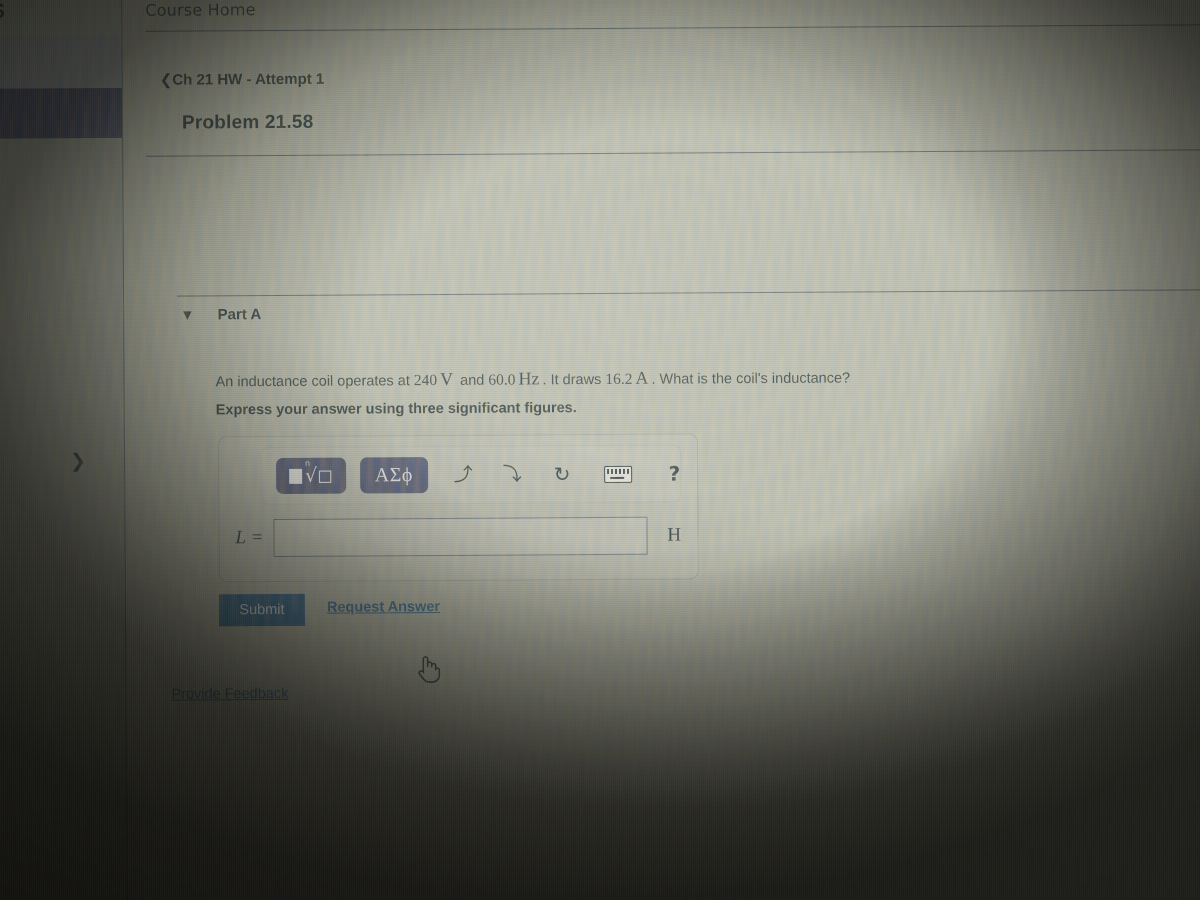  I want to click on course-home-link: Course Home, so click(200, 10).